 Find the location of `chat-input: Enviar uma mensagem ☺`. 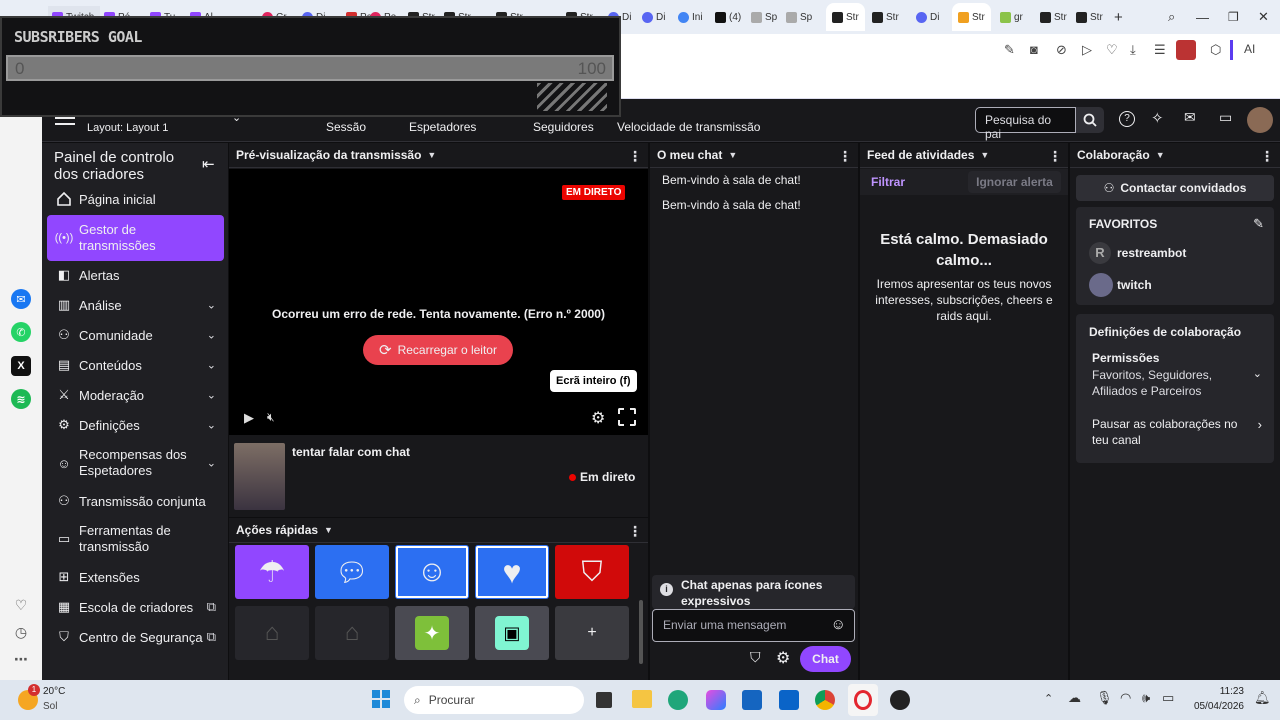

chat-input: Enviar uma mensagem ☺ is located at coordinates (753, 625).